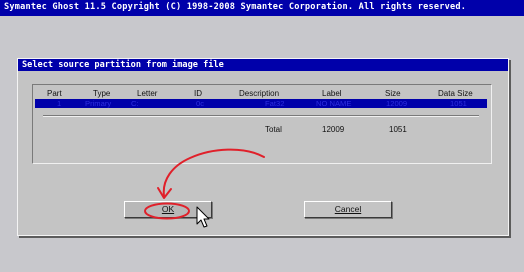 The image size is (524, 272). Describe the element at coordinates (203, 217) in the screenshot. I see `arrow-cursor-icon` at that location.